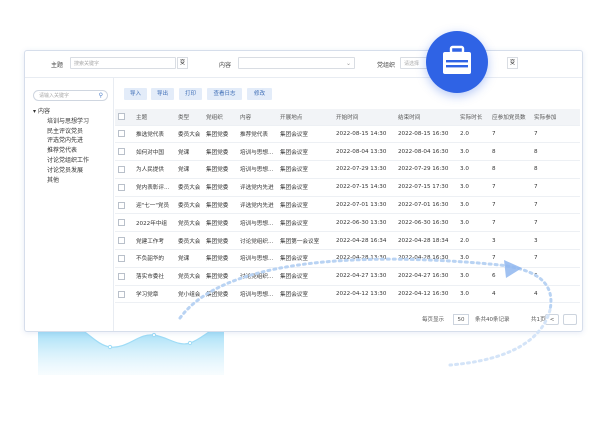 This screenshot has width=605, height=428. I want to click on column-header: 类型, so click(189, 117).